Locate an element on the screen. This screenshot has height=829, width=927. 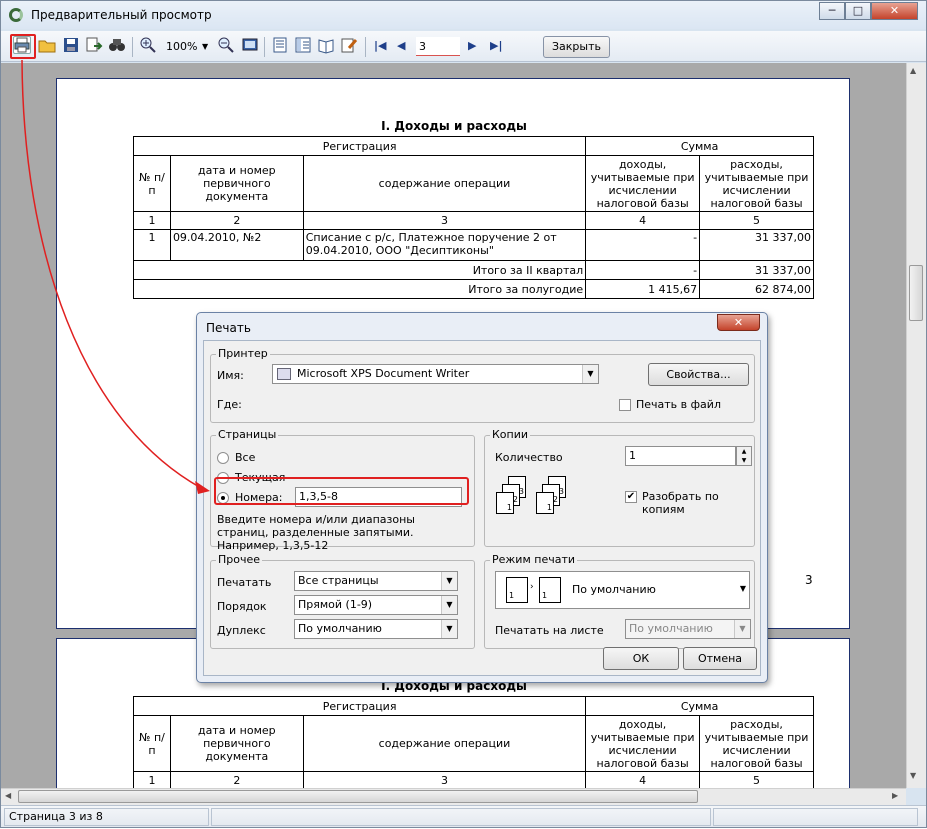
arrow-head is located at coordinates (202, 487).